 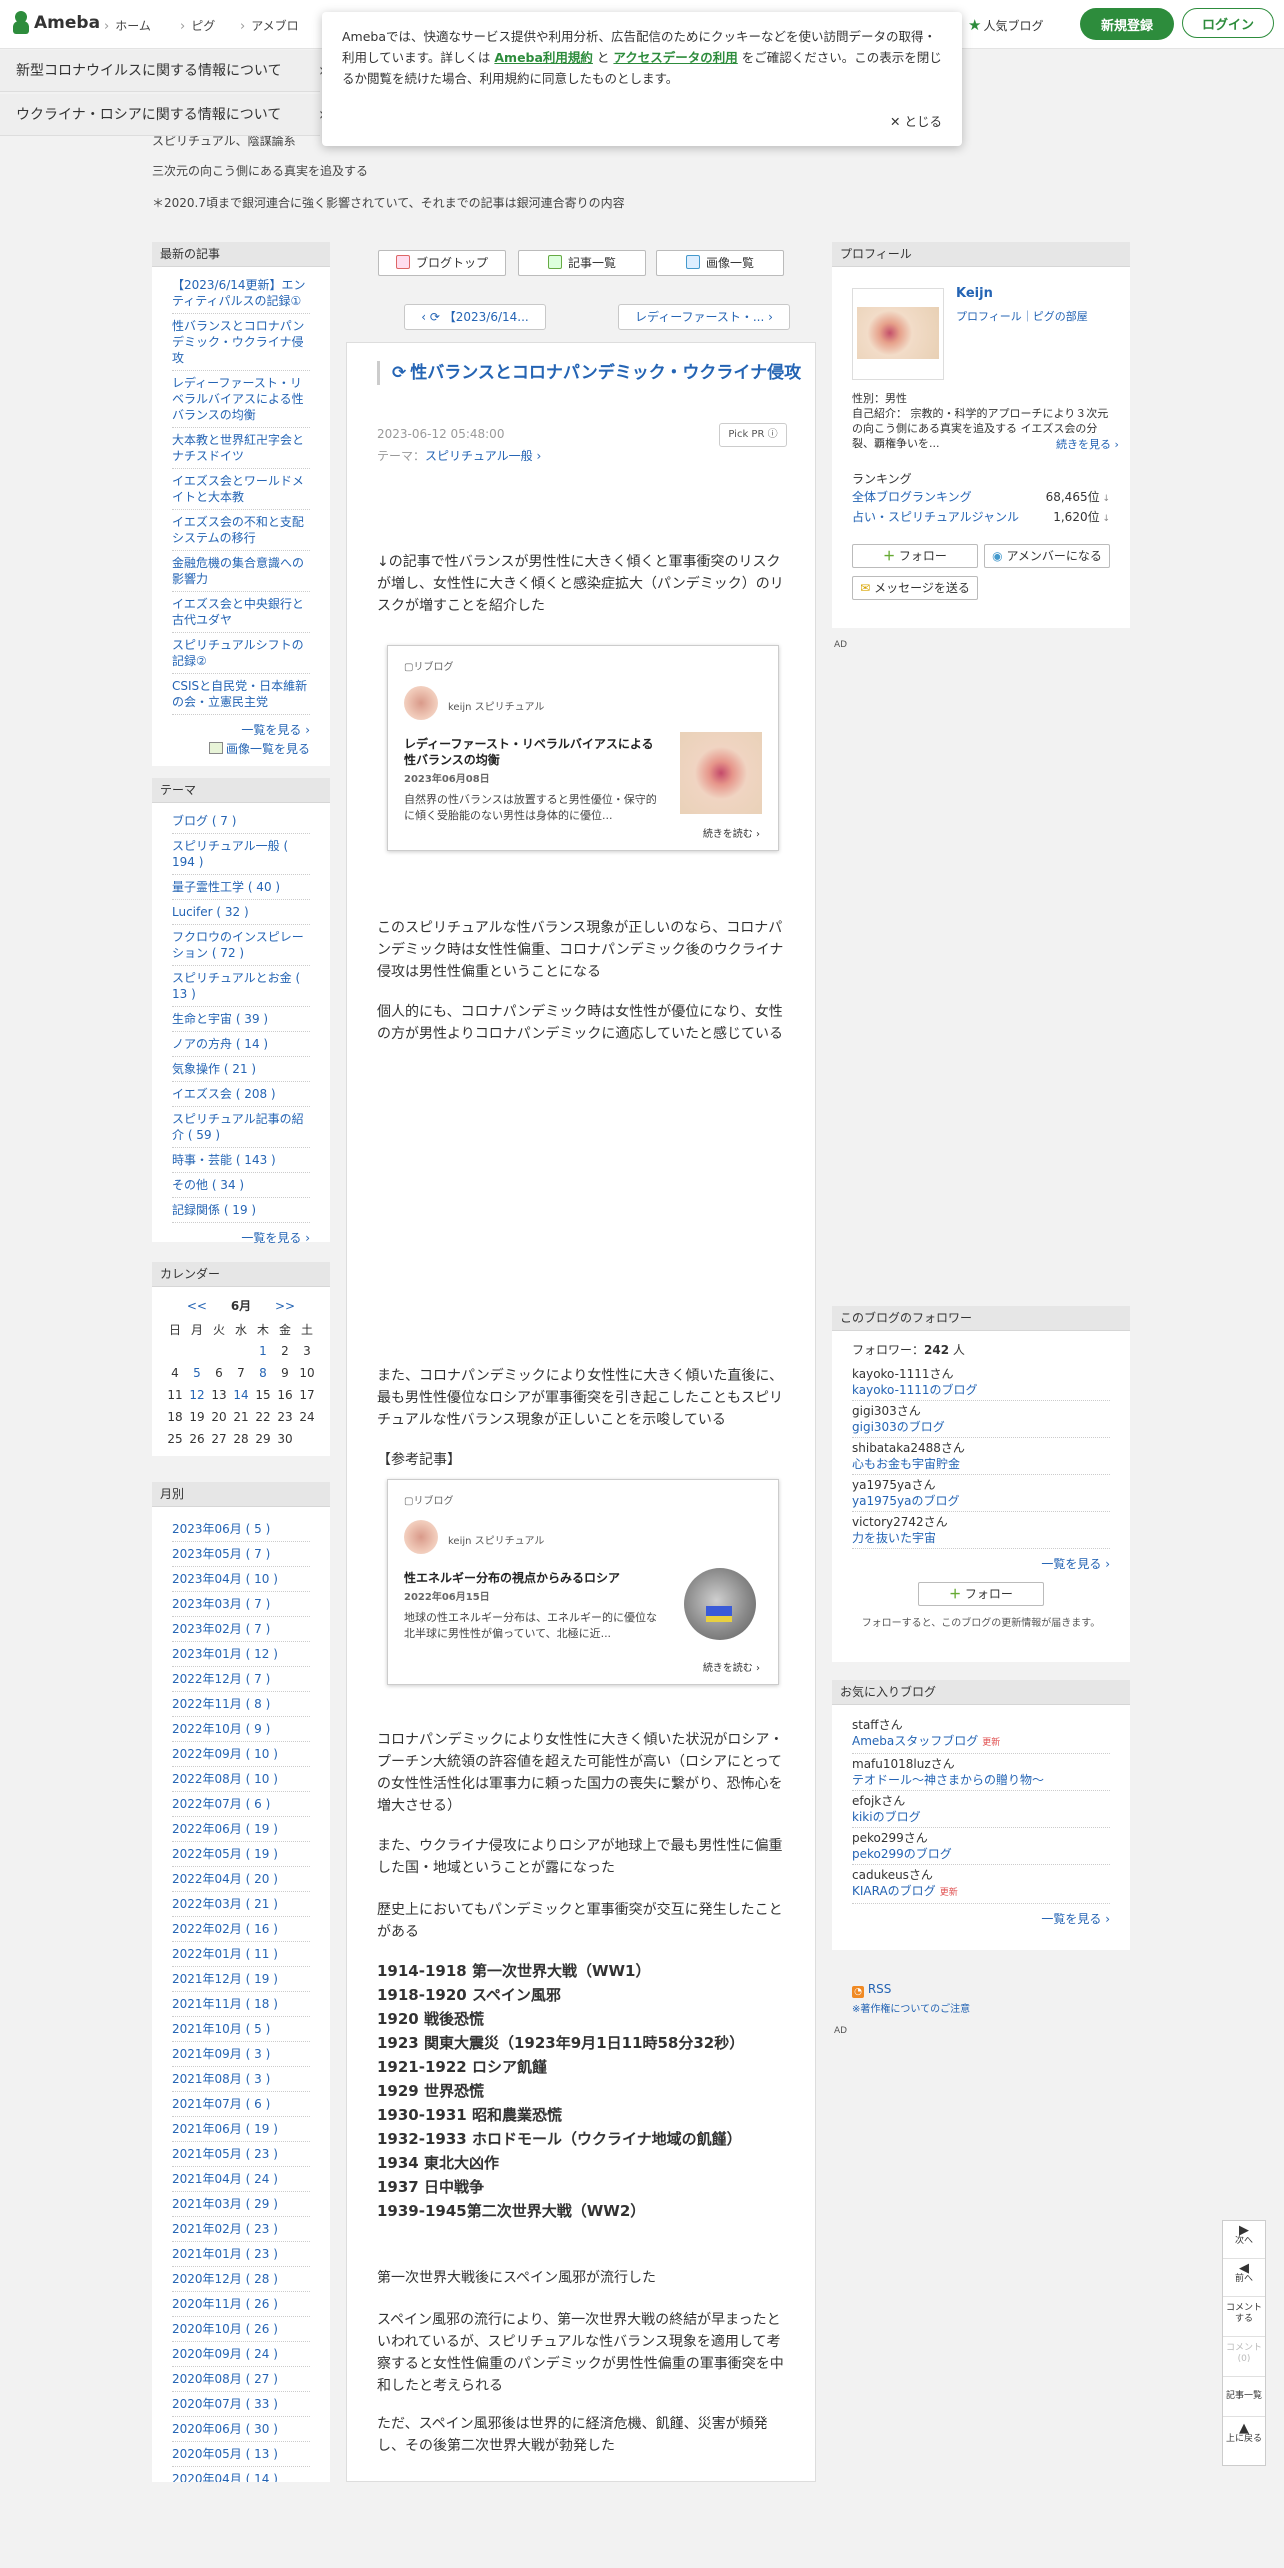 What do you see at coordinates (197, 1395) in the screenshot?
I see `calendar-day: 12` at bounding box center [197, 1395].